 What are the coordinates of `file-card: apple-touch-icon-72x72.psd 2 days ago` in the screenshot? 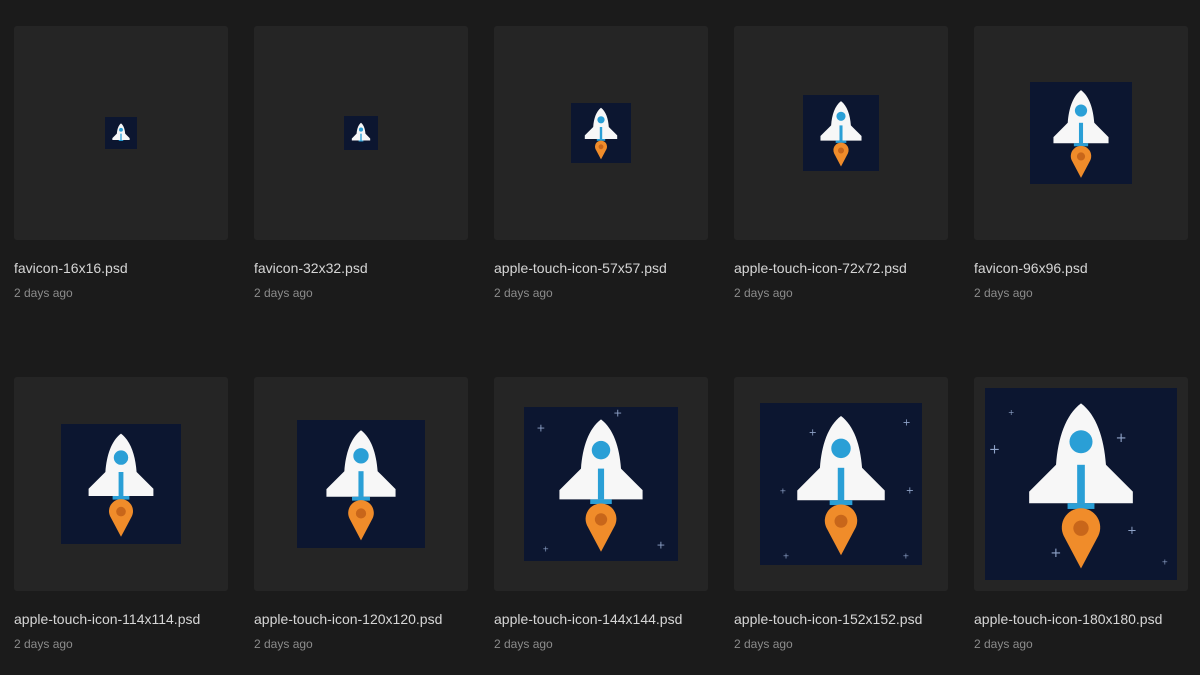 It's located at (841, 163).